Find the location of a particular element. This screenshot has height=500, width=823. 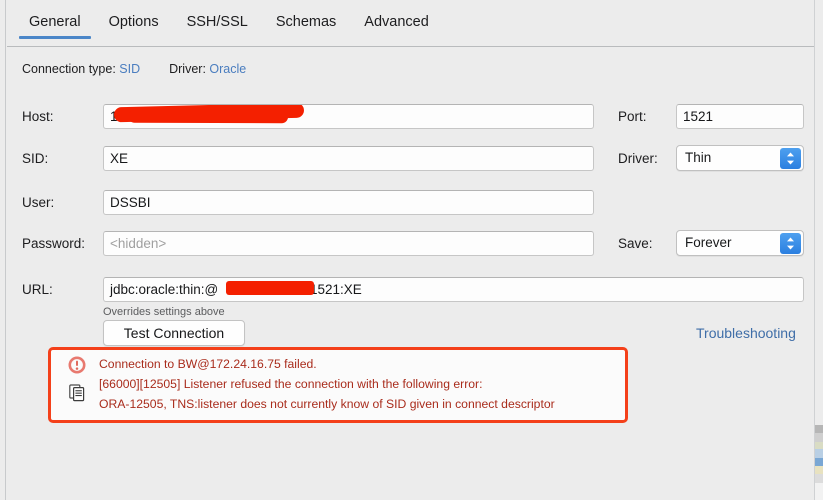

tab-advanced: Advanced is located at coordinates (396, 29).